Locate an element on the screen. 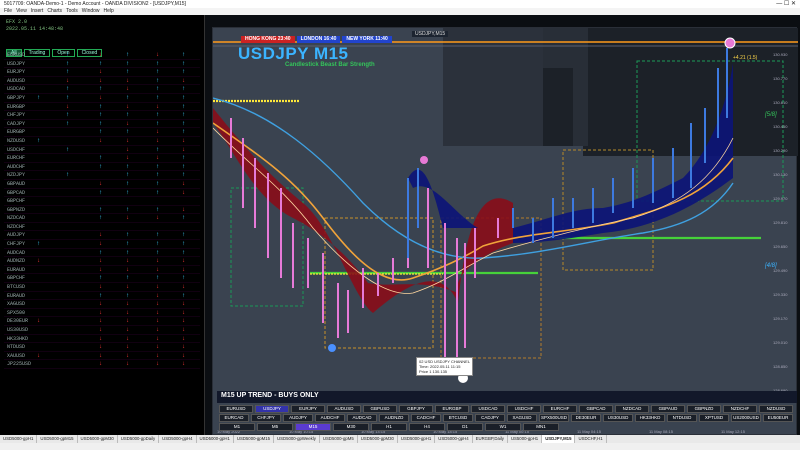 The width and height of the screenshot is (800, 450). symbol-button-us2000usd: US2000USD is located at coordinates (746, 418).